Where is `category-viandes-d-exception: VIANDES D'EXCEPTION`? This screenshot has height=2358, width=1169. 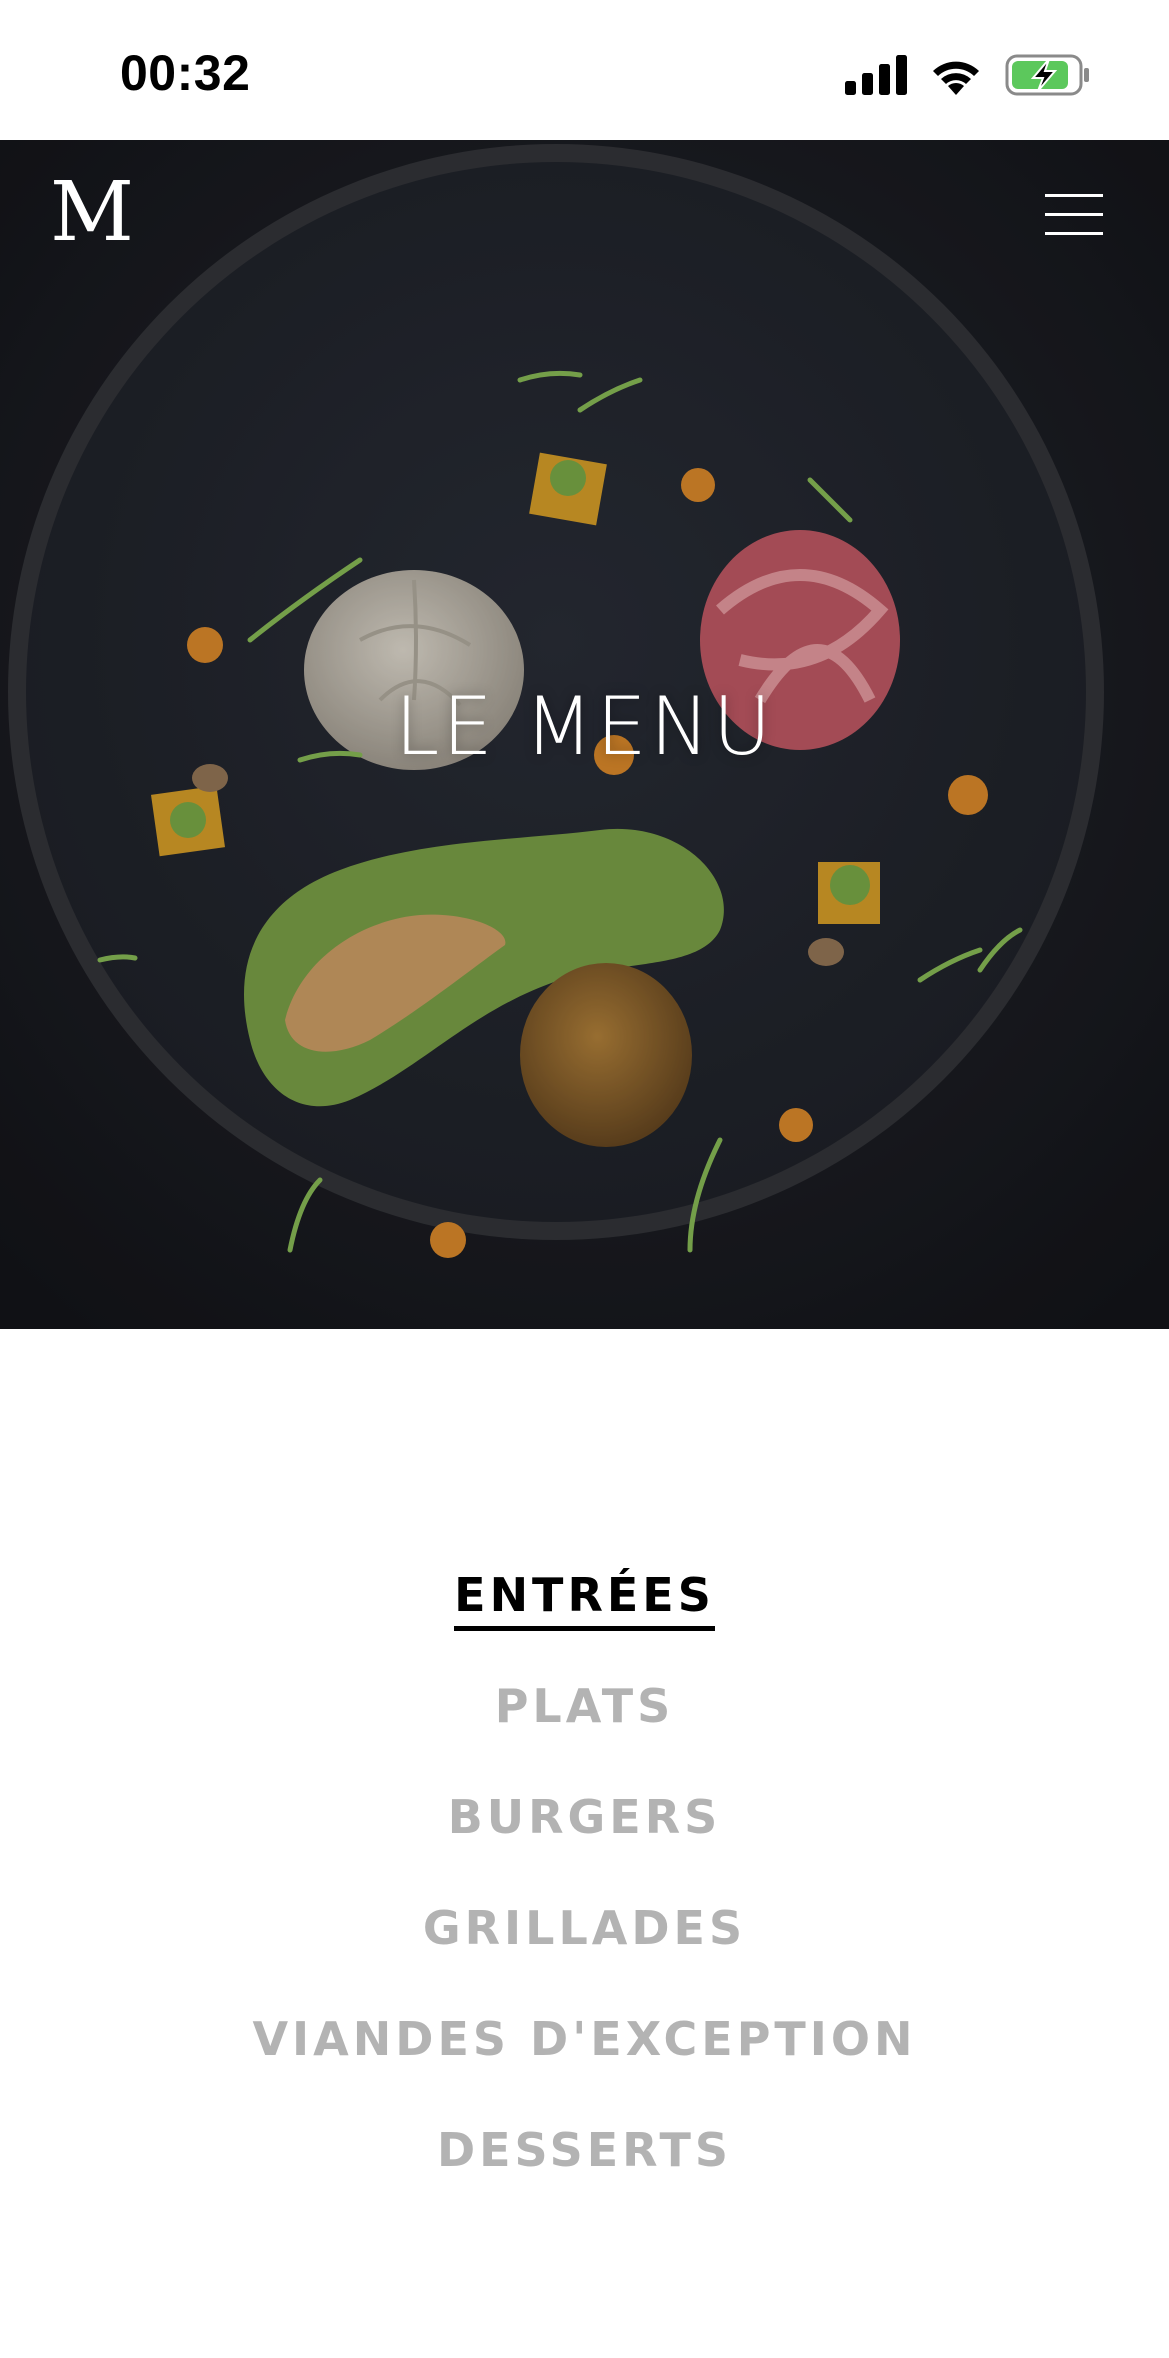 category-viandes-d-exception: VIANDES D'EXCEPTION is located at coordinates (584, 2039).